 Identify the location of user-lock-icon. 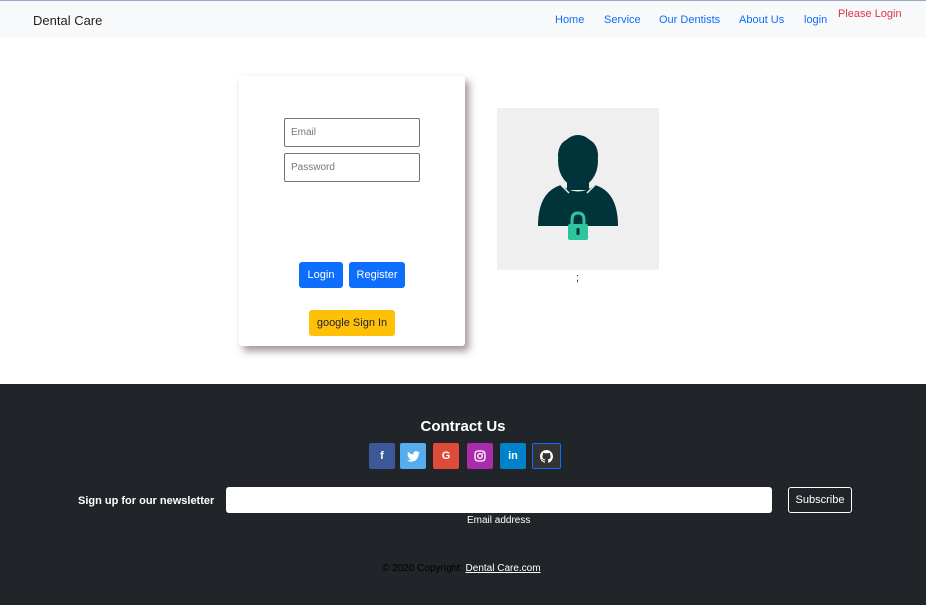
(578, 187).